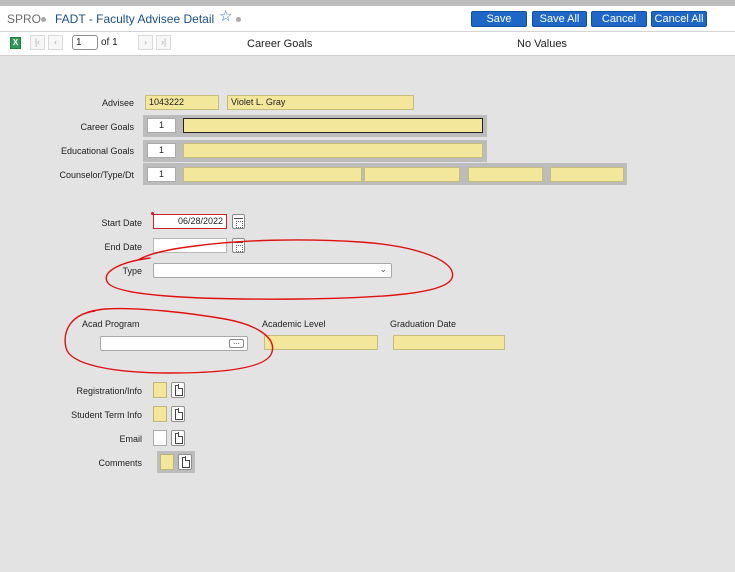 The width and height of the screenshot is (735, 572). I want to click on counselor-date-field, so click(505, 174).